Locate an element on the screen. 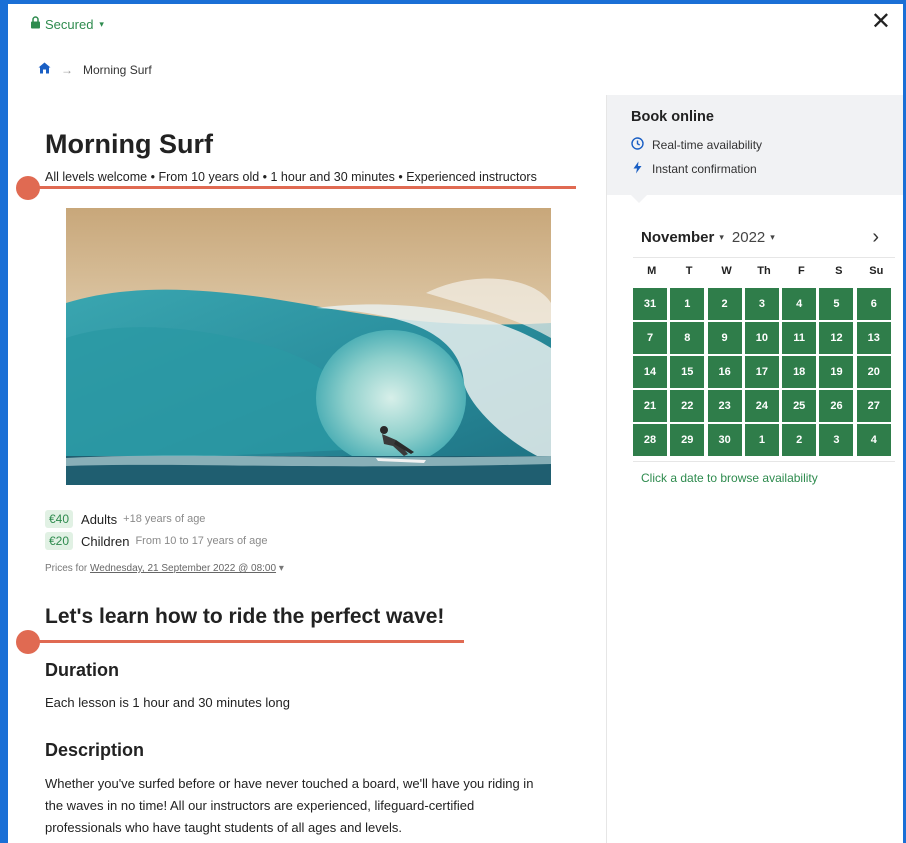 The width and height of the screenshot is (906, 843). breadcrumb: → Morning Surf is located at coordinates (95, 69).